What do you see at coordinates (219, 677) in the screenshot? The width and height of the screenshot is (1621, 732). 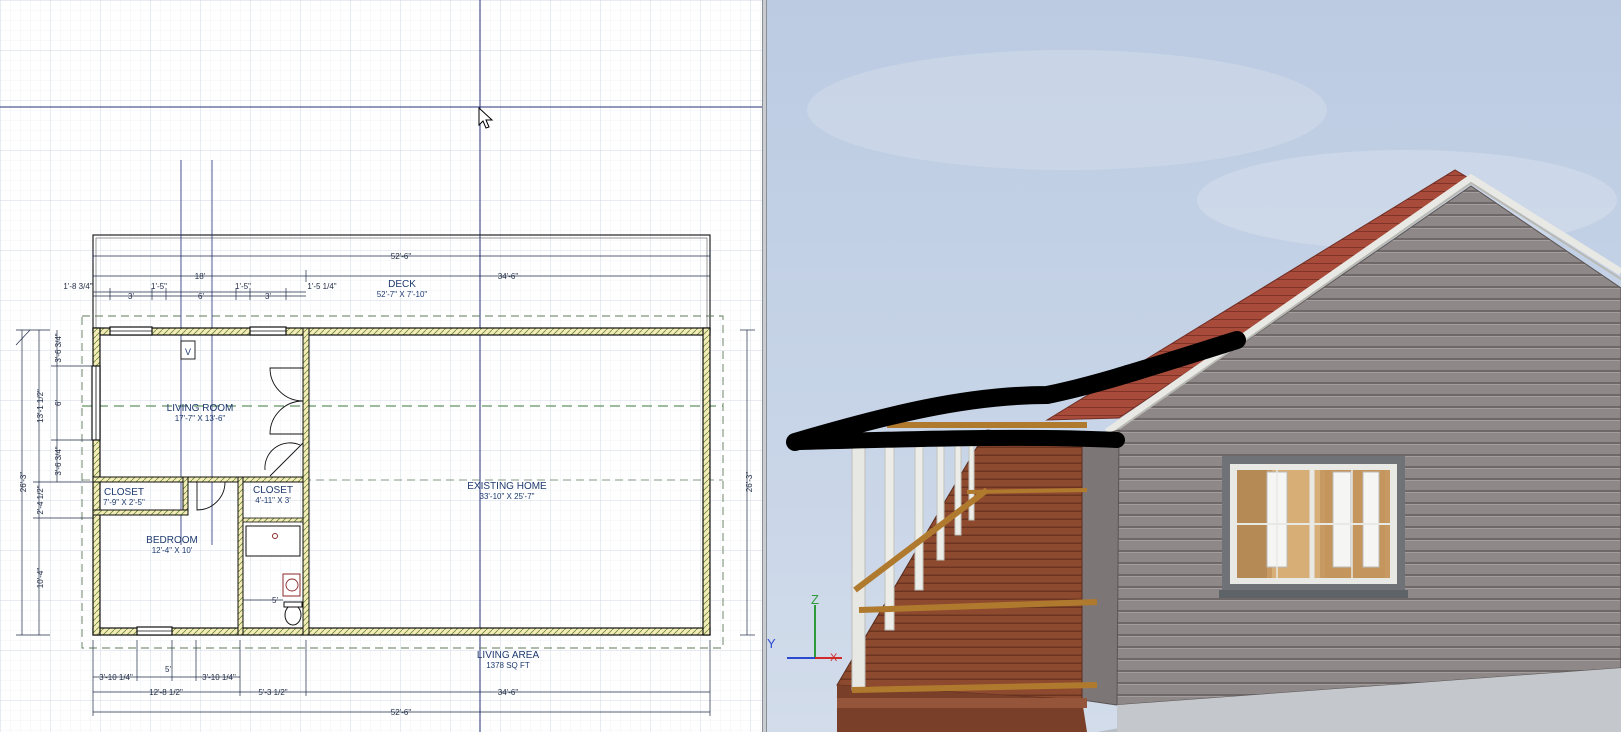 I see `dim-bottom-3-10-b: 3'-10 1/4"` at bounding box center [219, 677].